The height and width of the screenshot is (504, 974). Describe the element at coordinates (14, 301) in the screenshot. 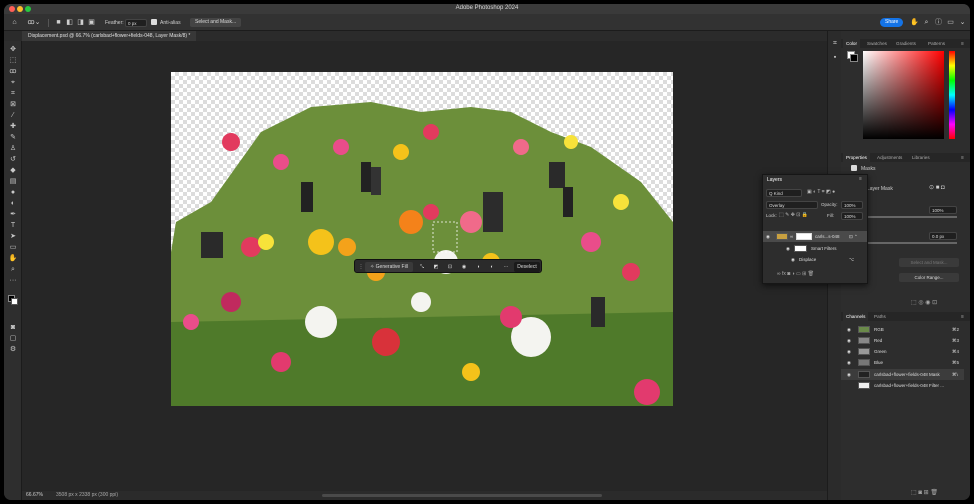

I see `foreground-color-swatch` at that location.